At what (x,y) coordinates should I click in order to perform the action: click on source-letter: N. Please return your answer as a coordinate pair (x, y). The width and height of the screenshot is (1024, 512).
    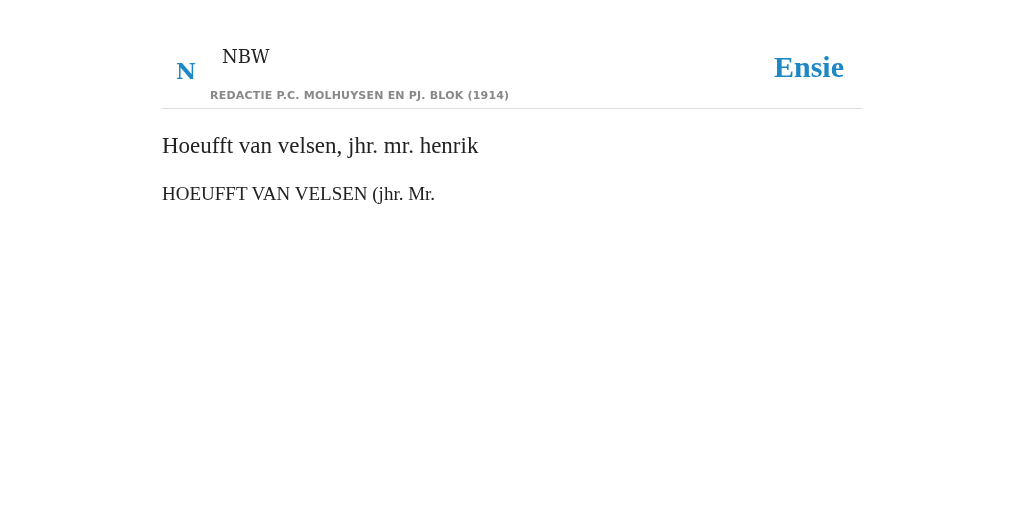
    Looking at the image, I should click on (187, 71).